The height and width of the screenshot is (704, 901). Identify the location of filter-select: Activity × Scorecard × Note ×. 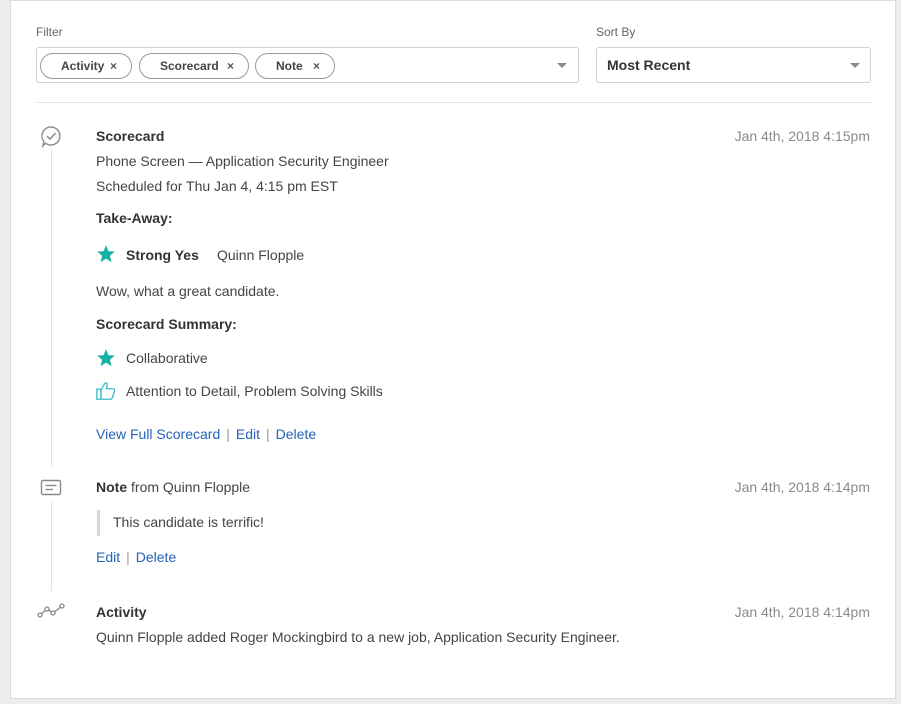
(307, 65).